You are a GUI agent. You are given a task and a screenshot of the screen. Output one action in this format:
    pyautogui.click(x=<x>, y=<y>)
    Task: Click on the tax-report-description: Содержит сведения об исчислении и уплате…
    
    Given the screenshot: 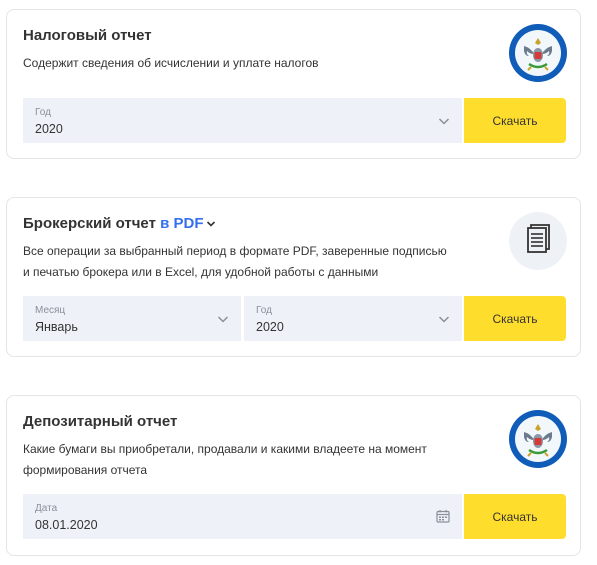 What is the action you would take?
    pyautogui.click(x=171, y=63)
    